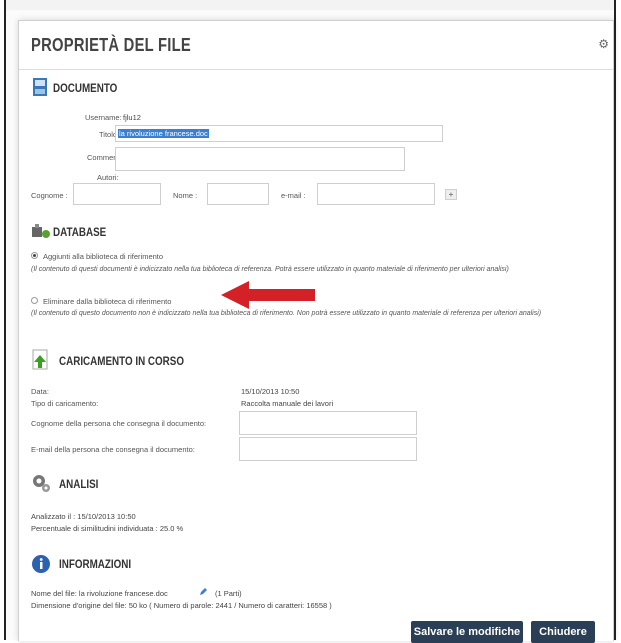 The height and width of the screenshot is (643, 621). I want to click on close-gear-icon: ⚙, so click(603, 44).